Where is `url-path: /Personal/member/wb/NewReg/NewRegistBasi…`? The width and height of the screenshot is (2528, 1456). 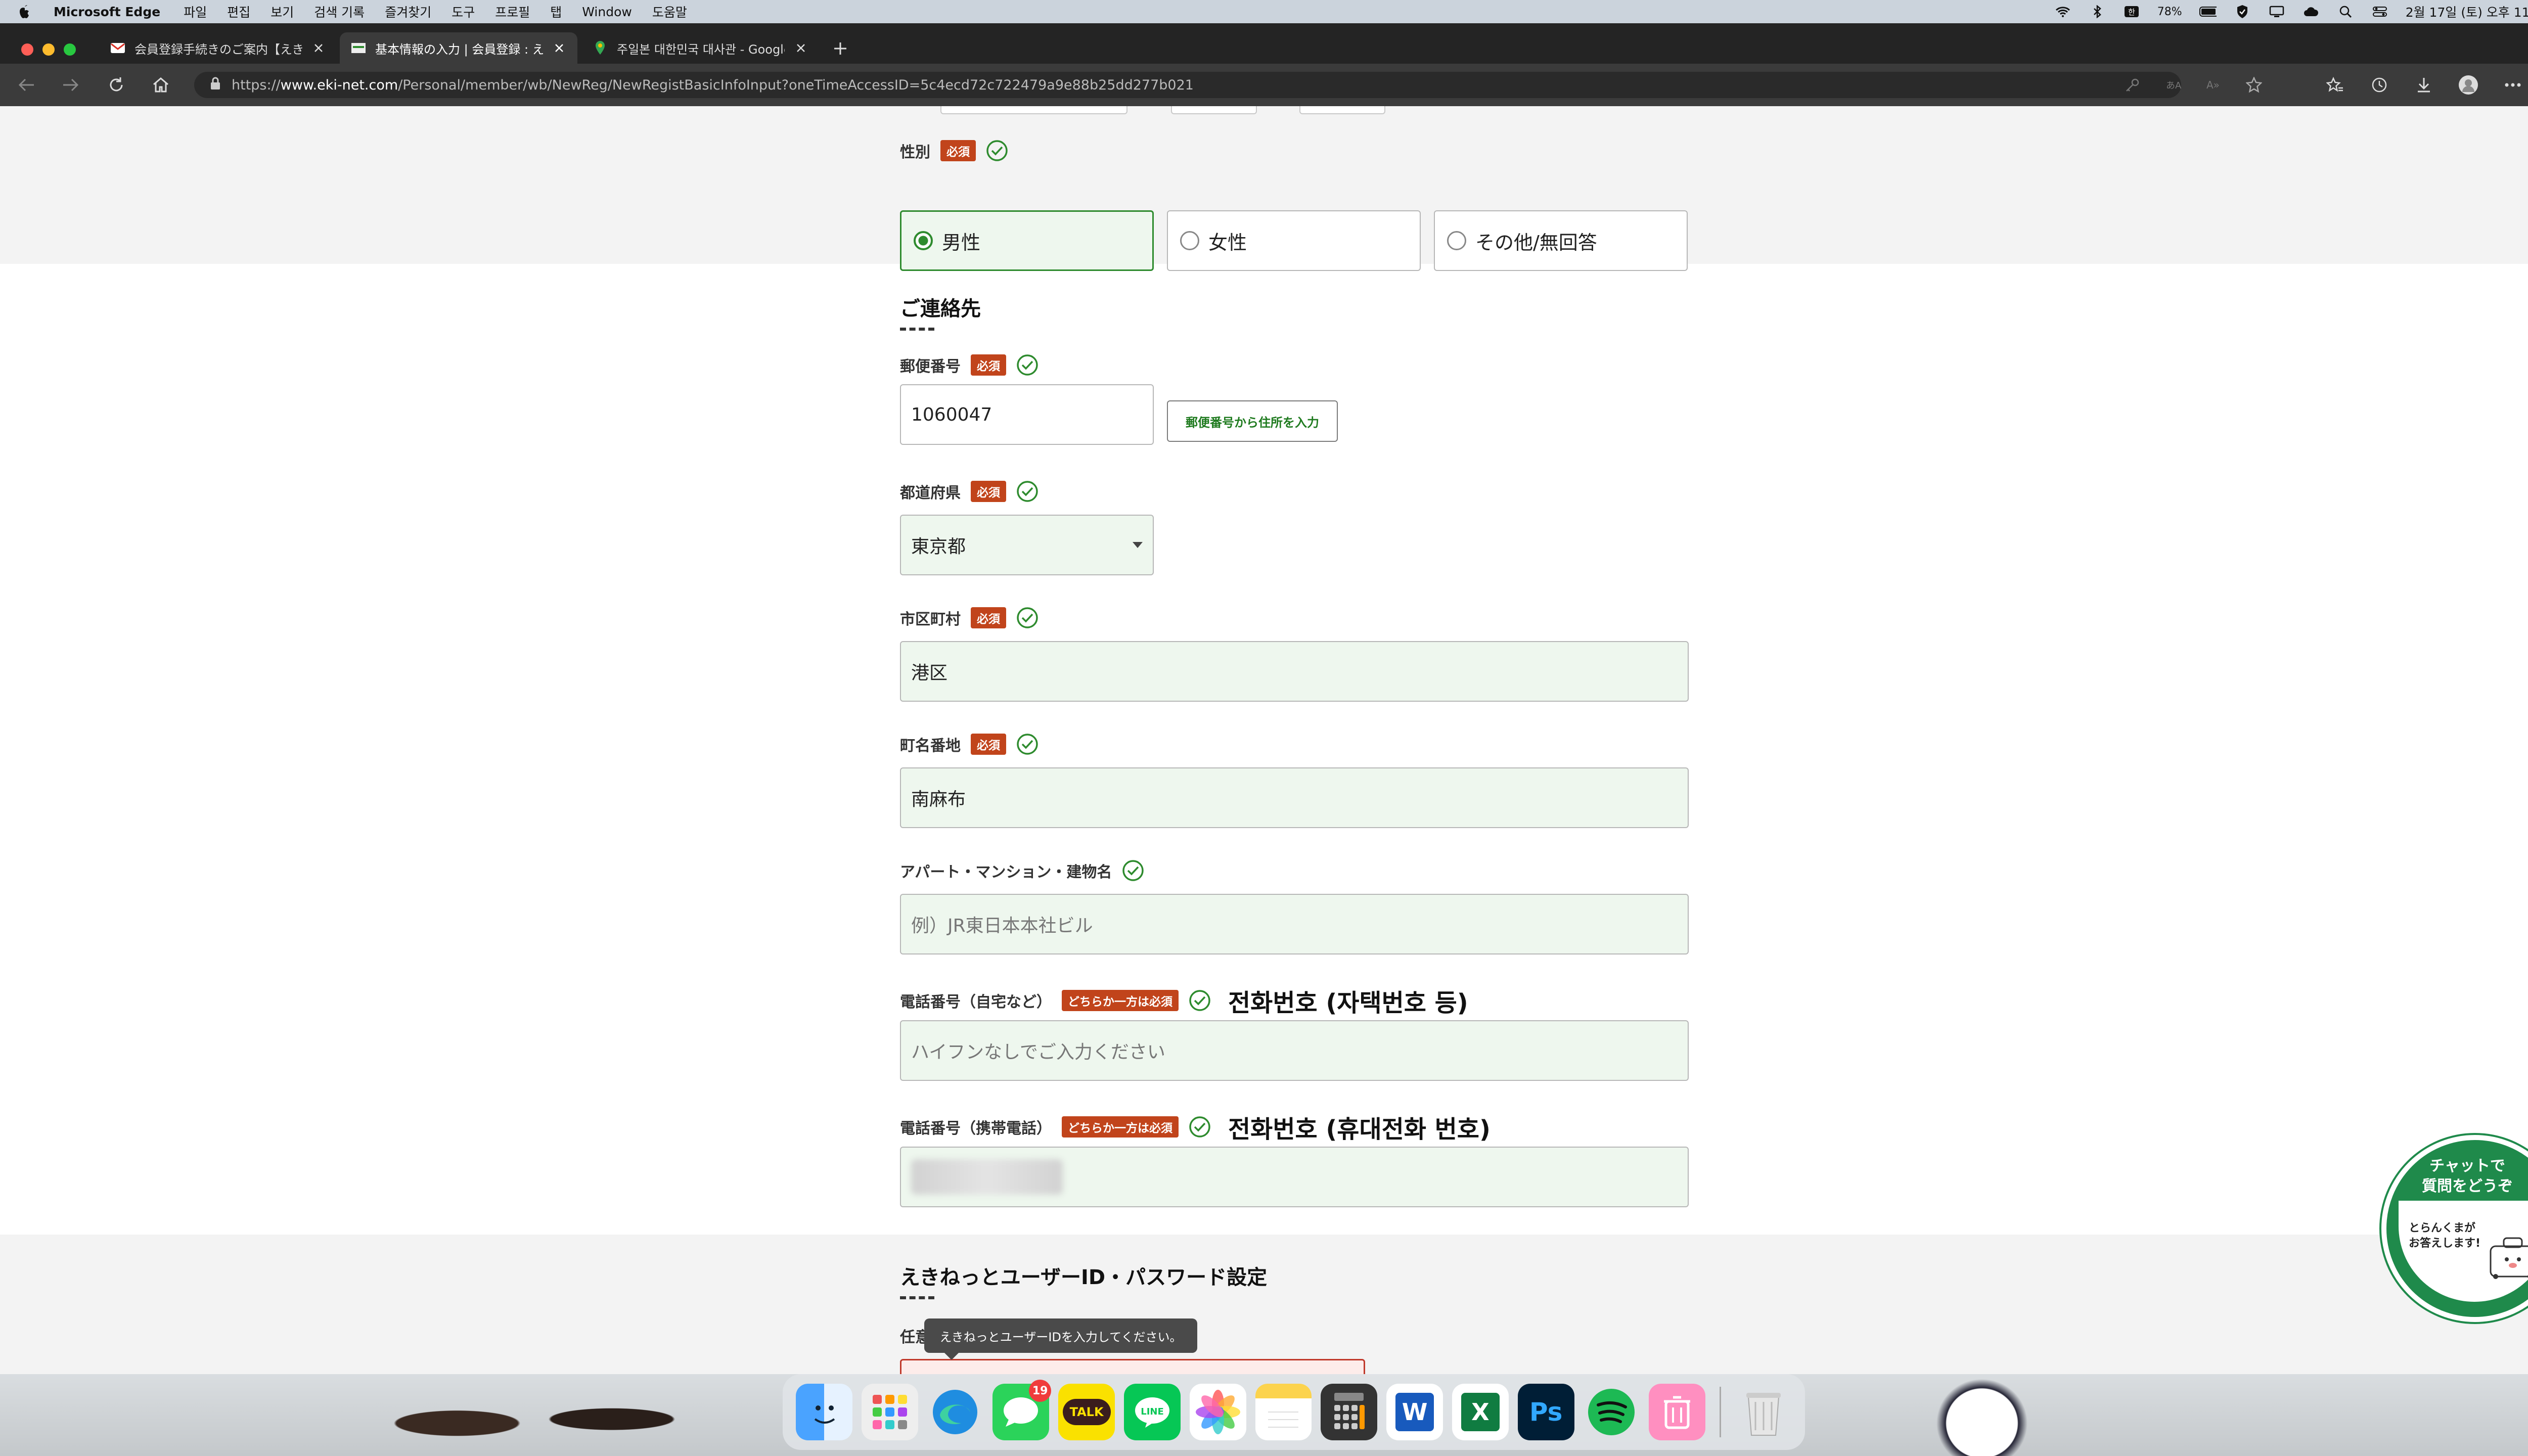 url-path: /Personal/member/wb/NewReg/NewRegistBasi… is located at coordinates (796, 85).